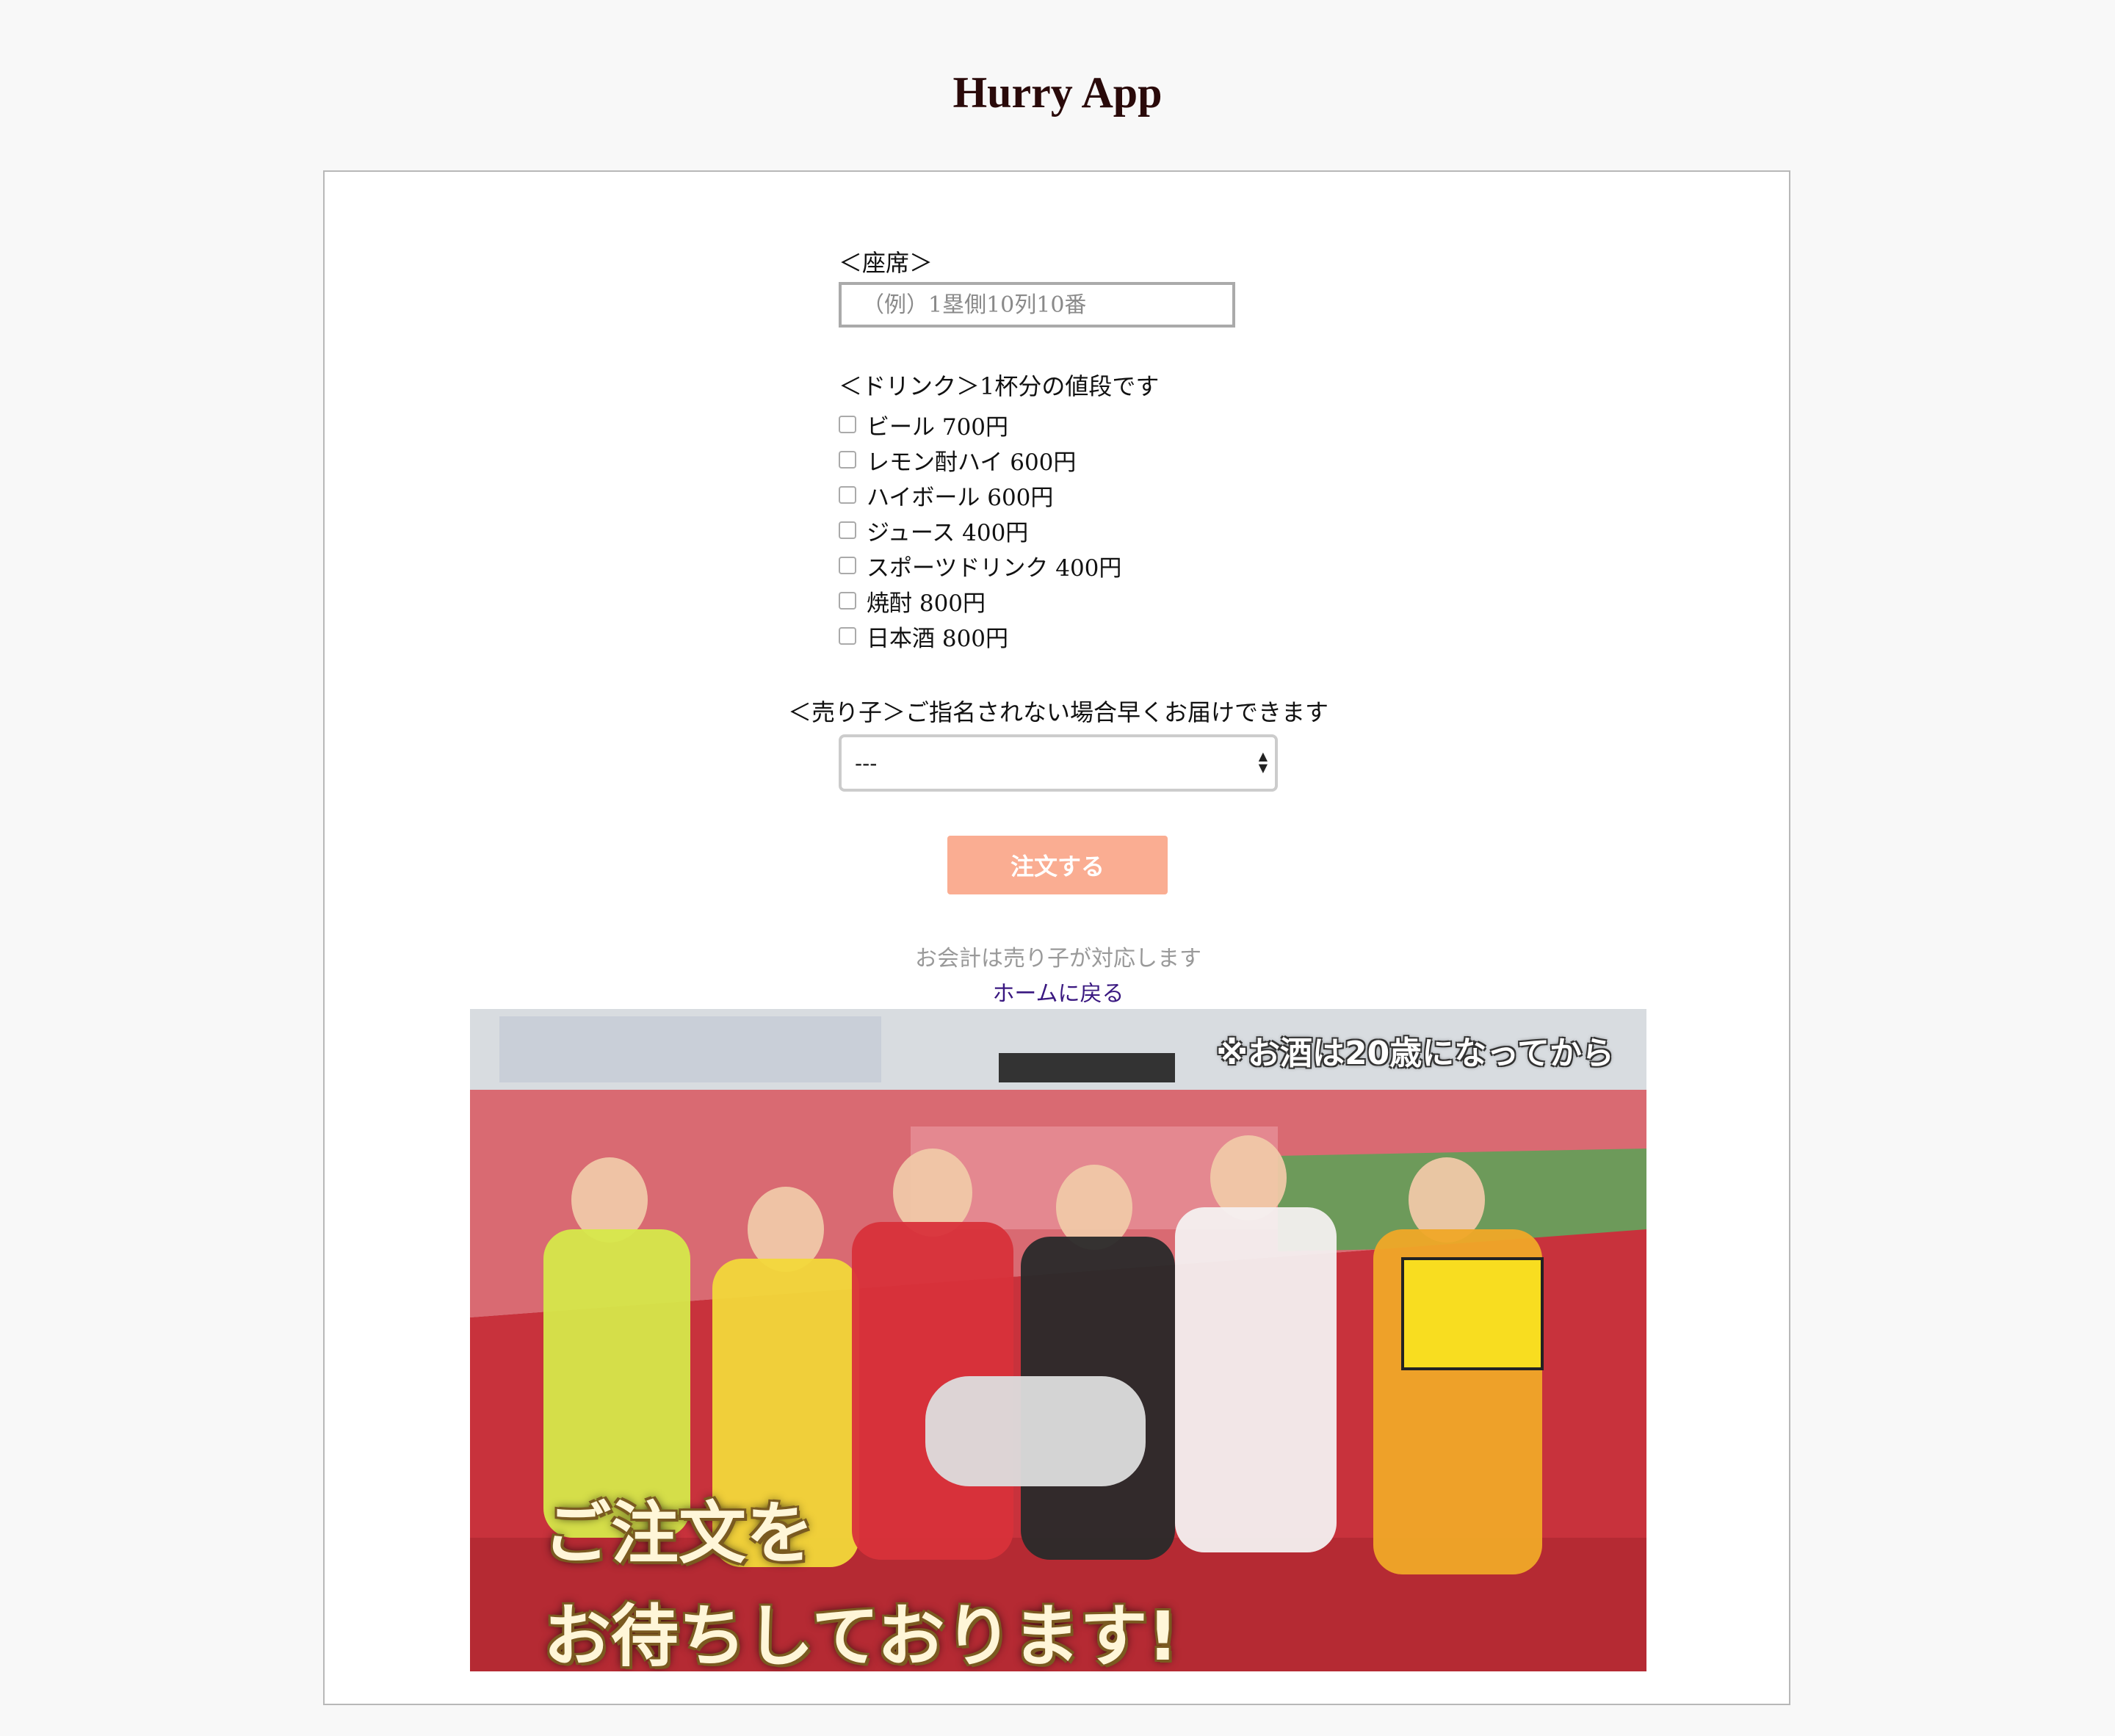 The image size is (2115, 1736). Describe the element at coordinates (678, 1533) in the screenshot. I see `banner-line1: ご注文を` at that location.